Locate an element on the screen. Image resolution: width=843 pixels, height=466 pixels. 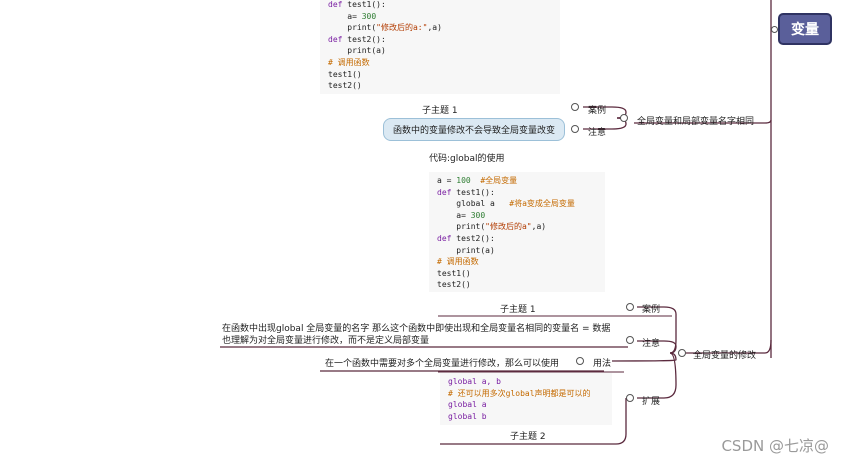
code-line: global a is located at coordinates (526, 405).